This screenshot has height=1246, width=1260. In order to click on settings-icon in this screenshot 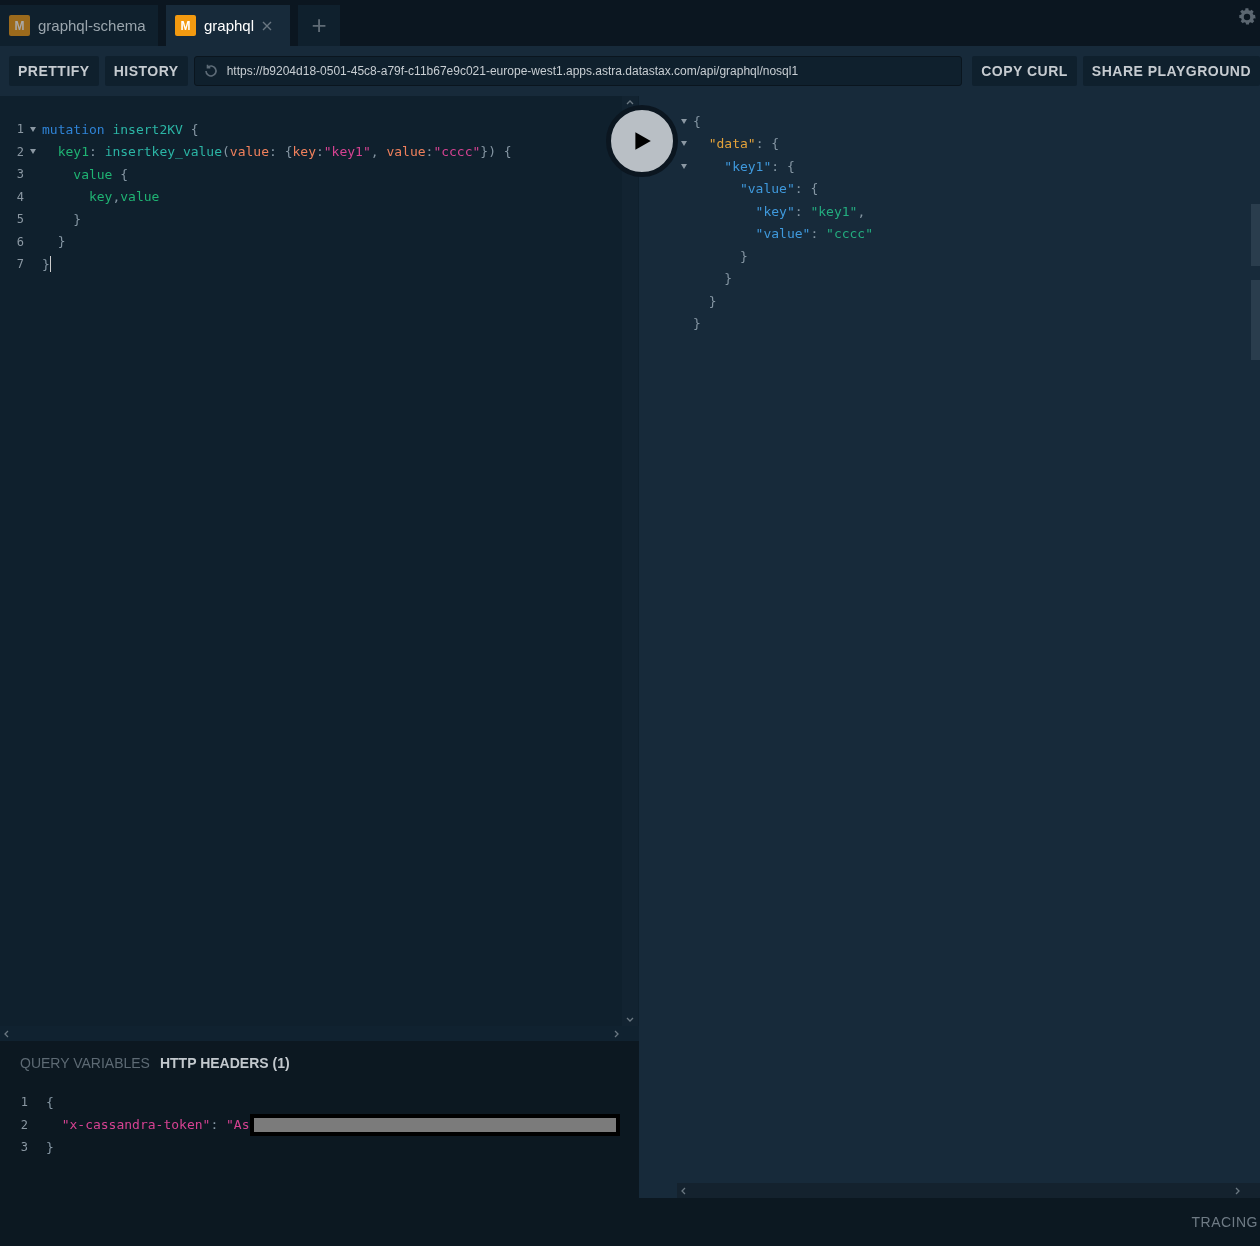, I will do `click(1247, 17)`.